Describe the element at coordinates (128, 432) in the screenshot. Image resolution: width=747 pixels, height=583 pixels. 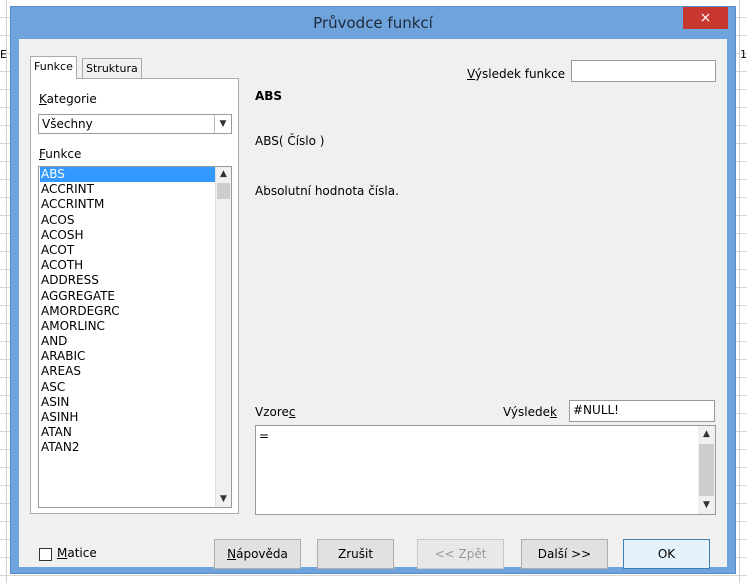
I see `function-list-item: ATAN` at that location.